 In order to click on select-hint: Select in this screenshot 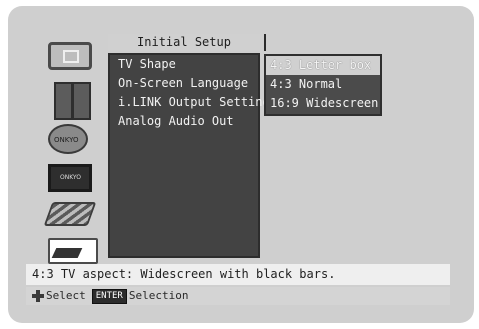, I will do `click(66, 295)`.